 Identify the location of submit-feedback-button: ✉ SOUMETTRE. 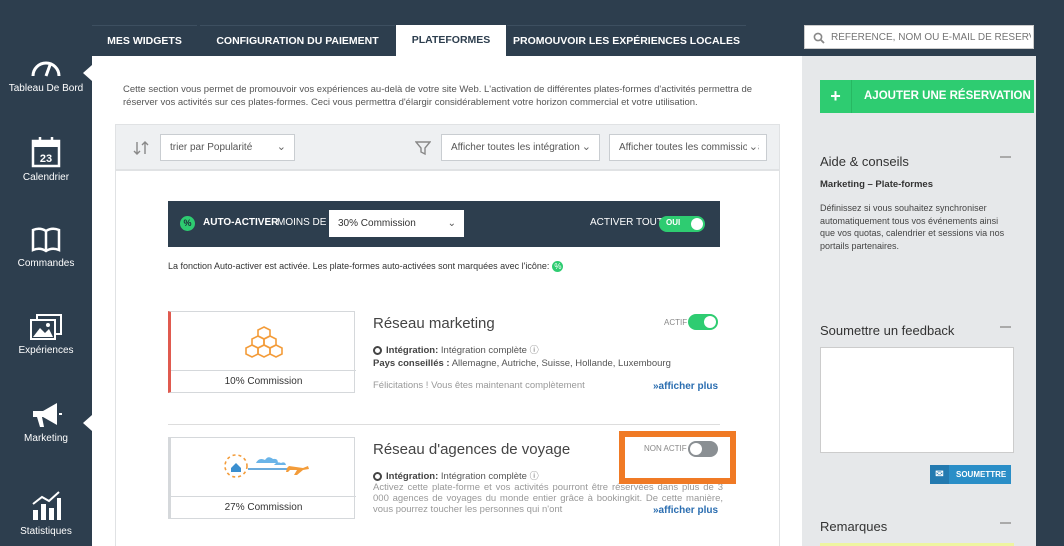
(970, 474).